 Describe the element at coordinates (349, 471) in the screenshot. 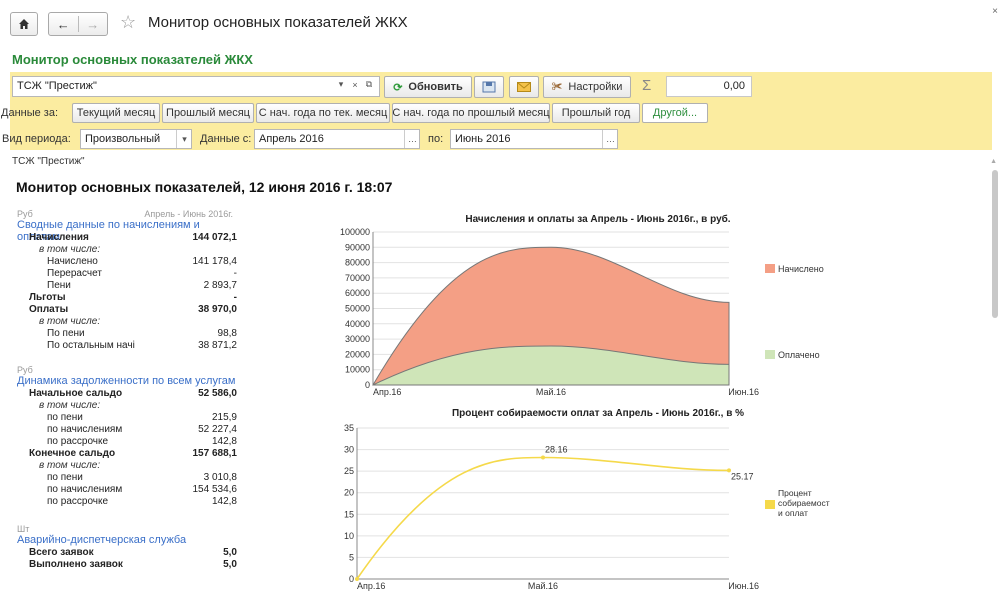

I see `y-tick-label: 25` at that location.